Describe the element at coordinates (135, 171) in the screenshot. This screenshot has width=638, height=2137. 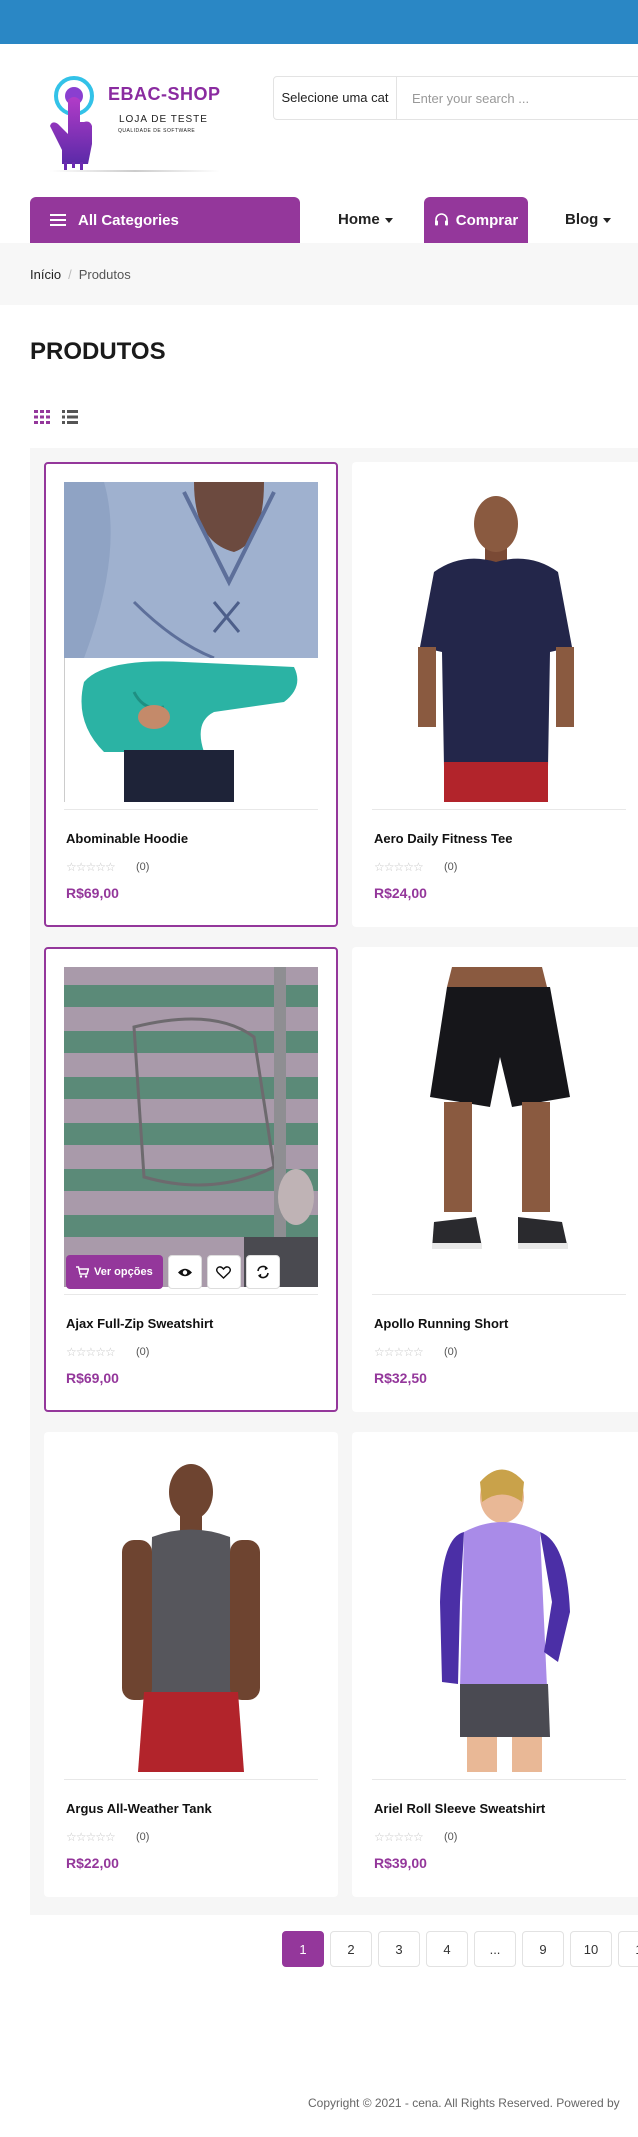
I see `logo-underline` at that location.